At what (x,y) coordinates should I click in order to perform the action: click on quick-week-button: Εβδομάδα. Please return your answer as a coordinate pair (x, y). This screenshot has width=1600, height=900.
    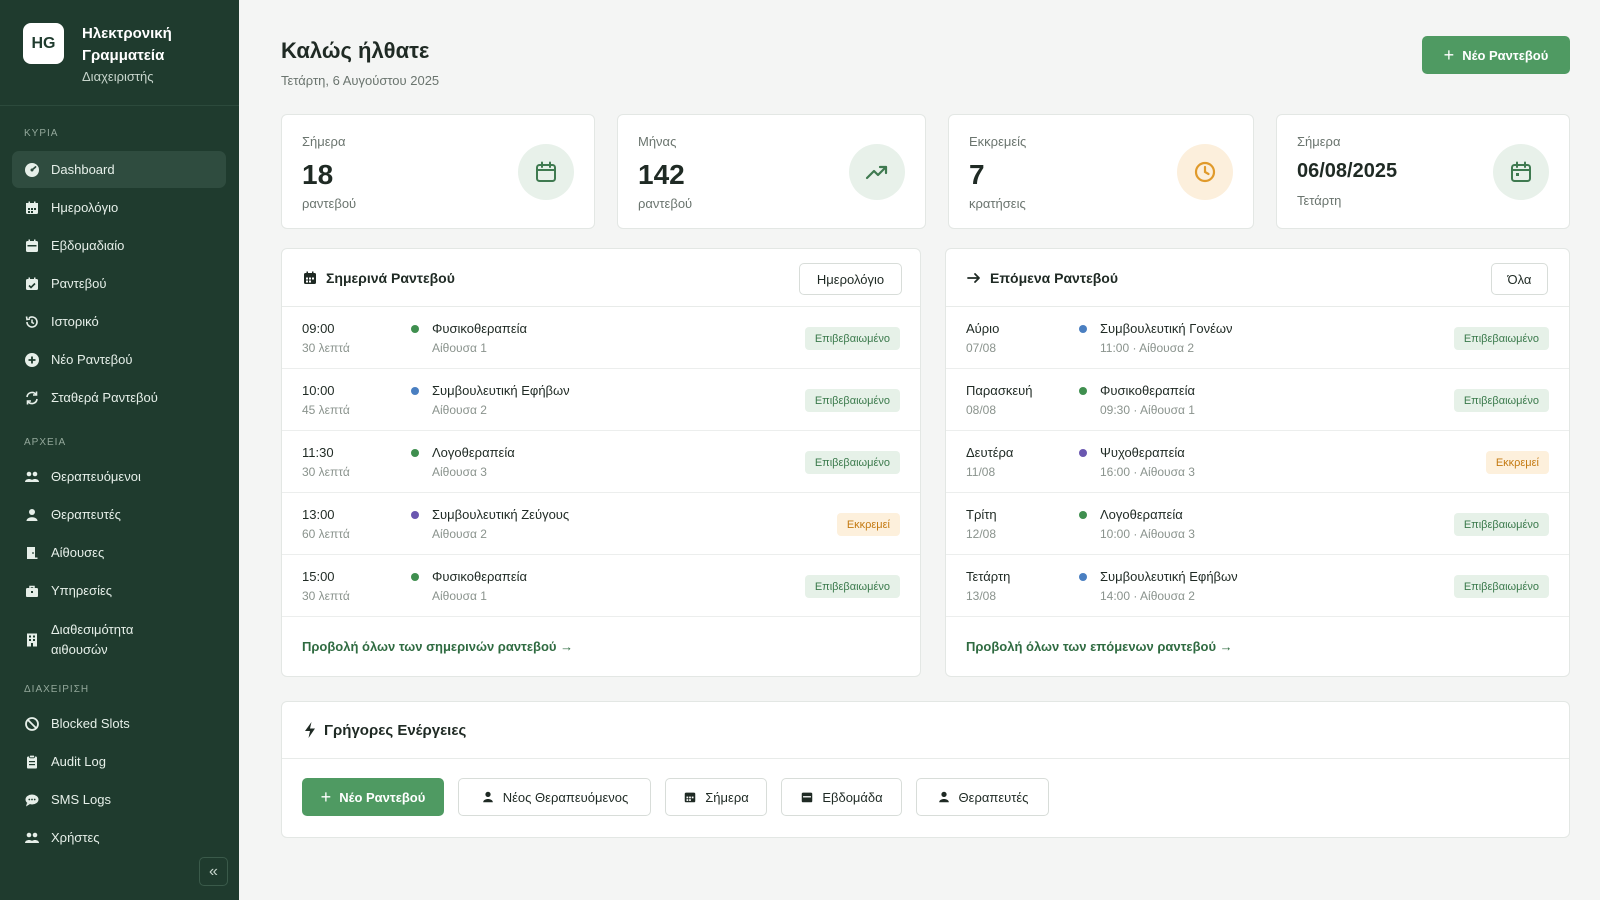
    Looking at the image, I should click on (841, 797).